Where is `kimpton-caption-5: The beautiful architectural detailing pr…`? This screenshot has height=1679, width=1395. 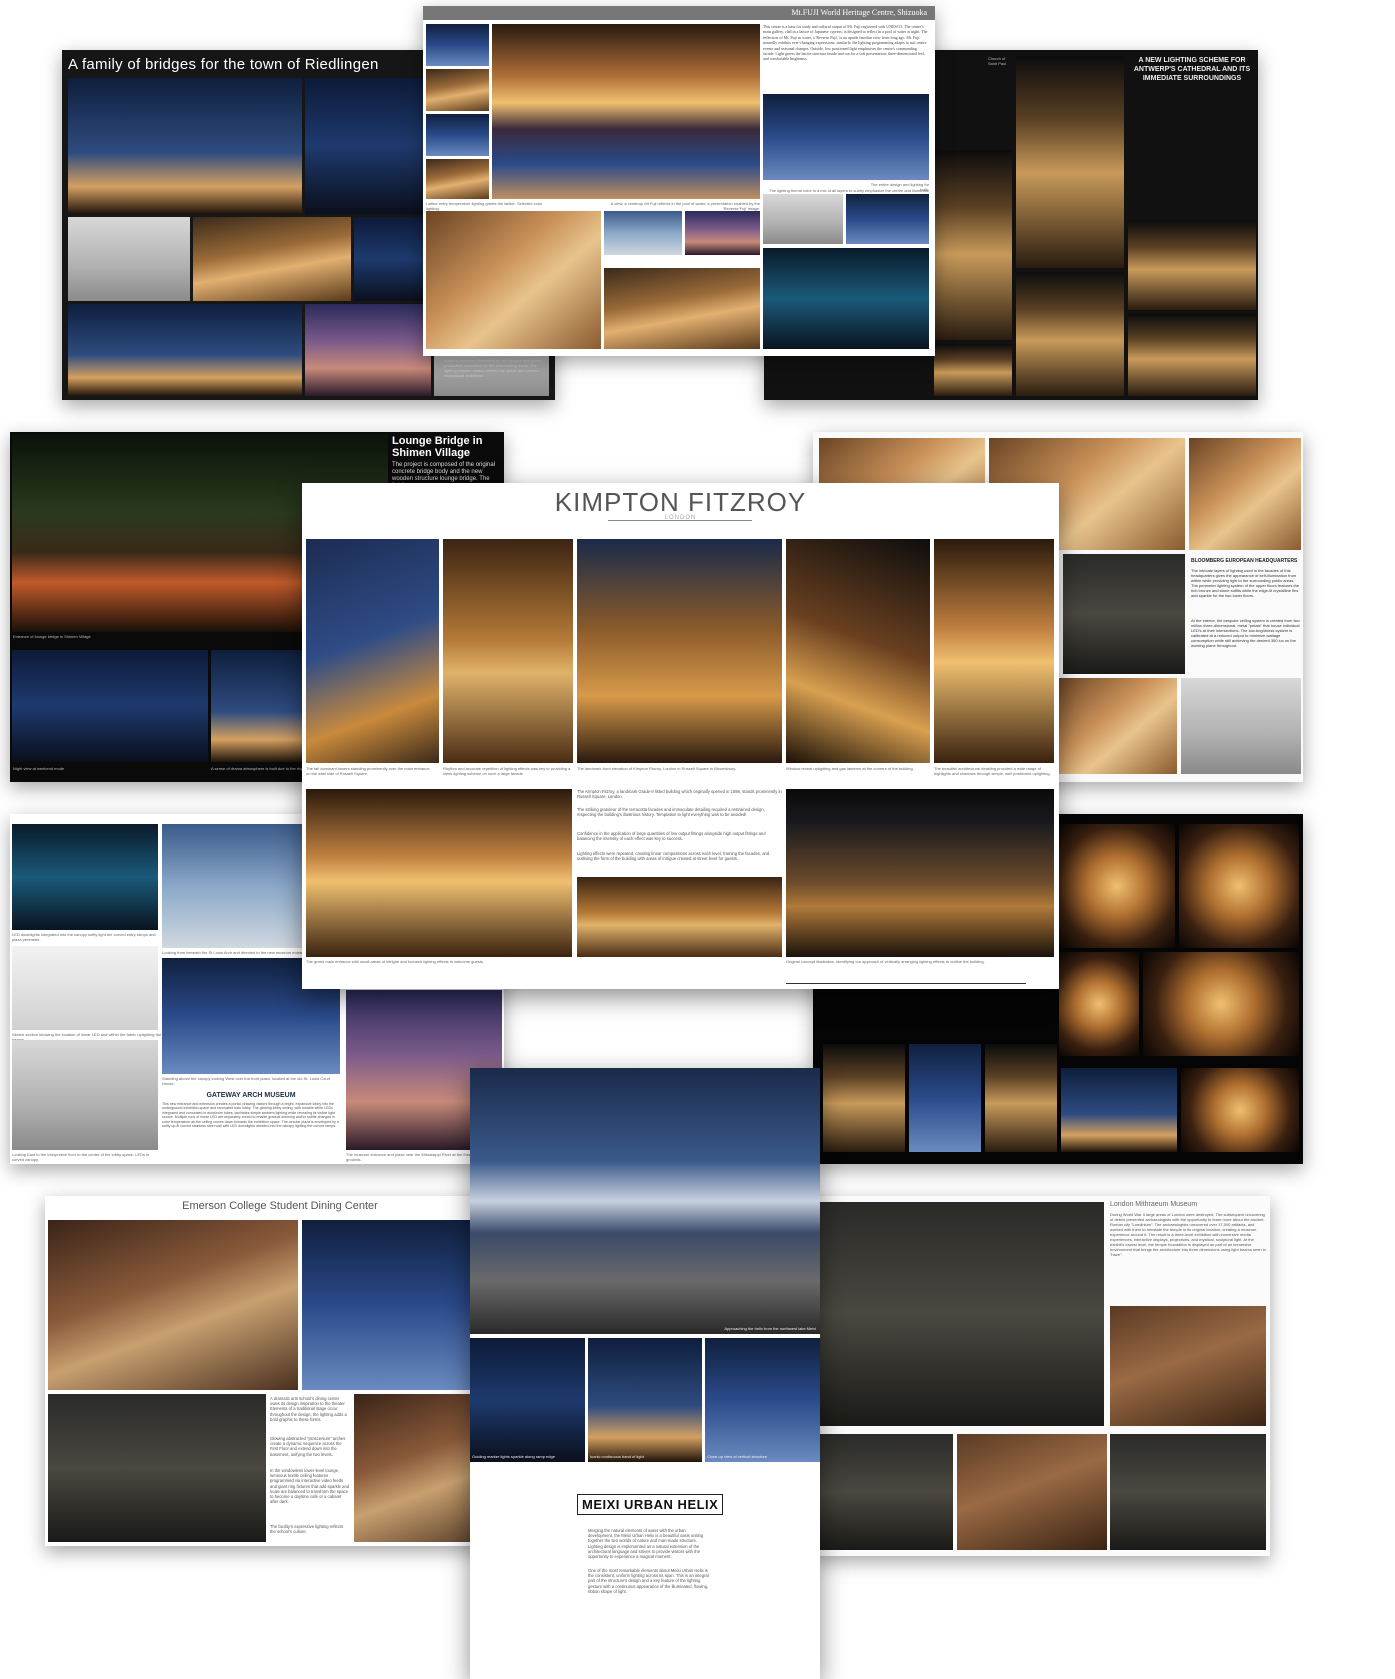 kimpton-caption-5: The beautiful architectural detailing pr… is located at coordinates (992, 771).